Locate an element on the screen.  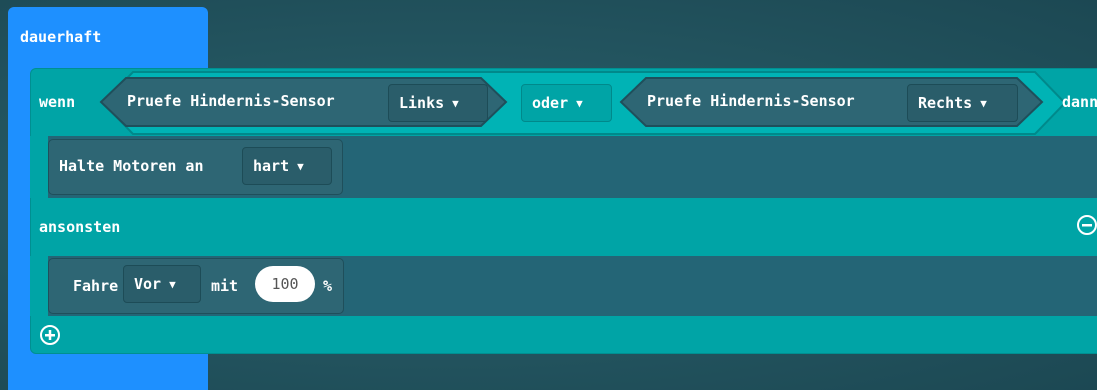
dropdown-value: Links is located at coordinates (422, 102).